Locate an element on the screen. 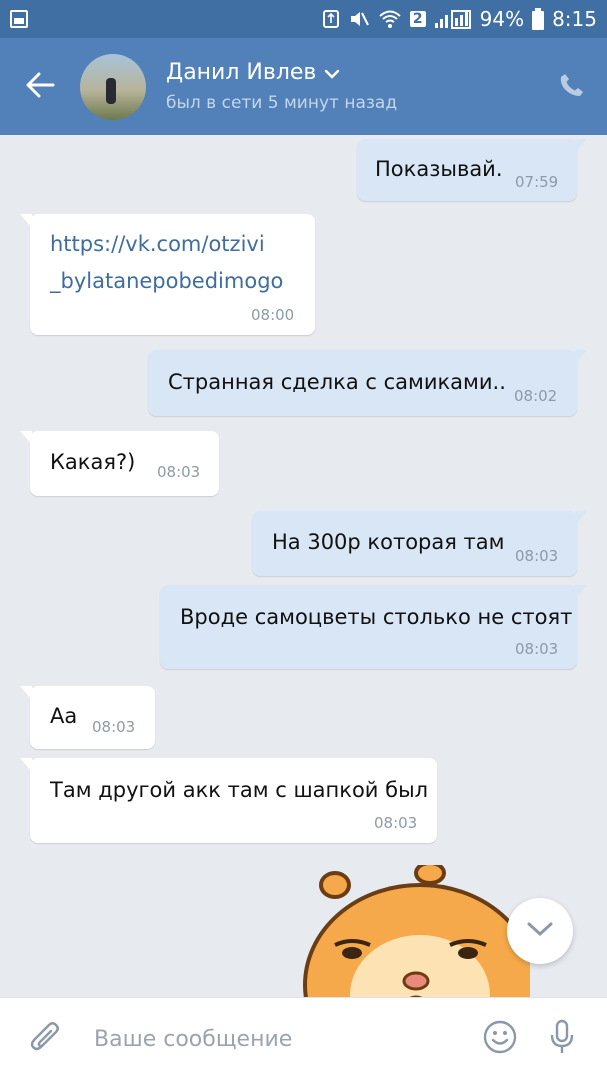 The height and width of the screenshot is (1080, 607). scroll-down-button is located at coordinates (540, 931).